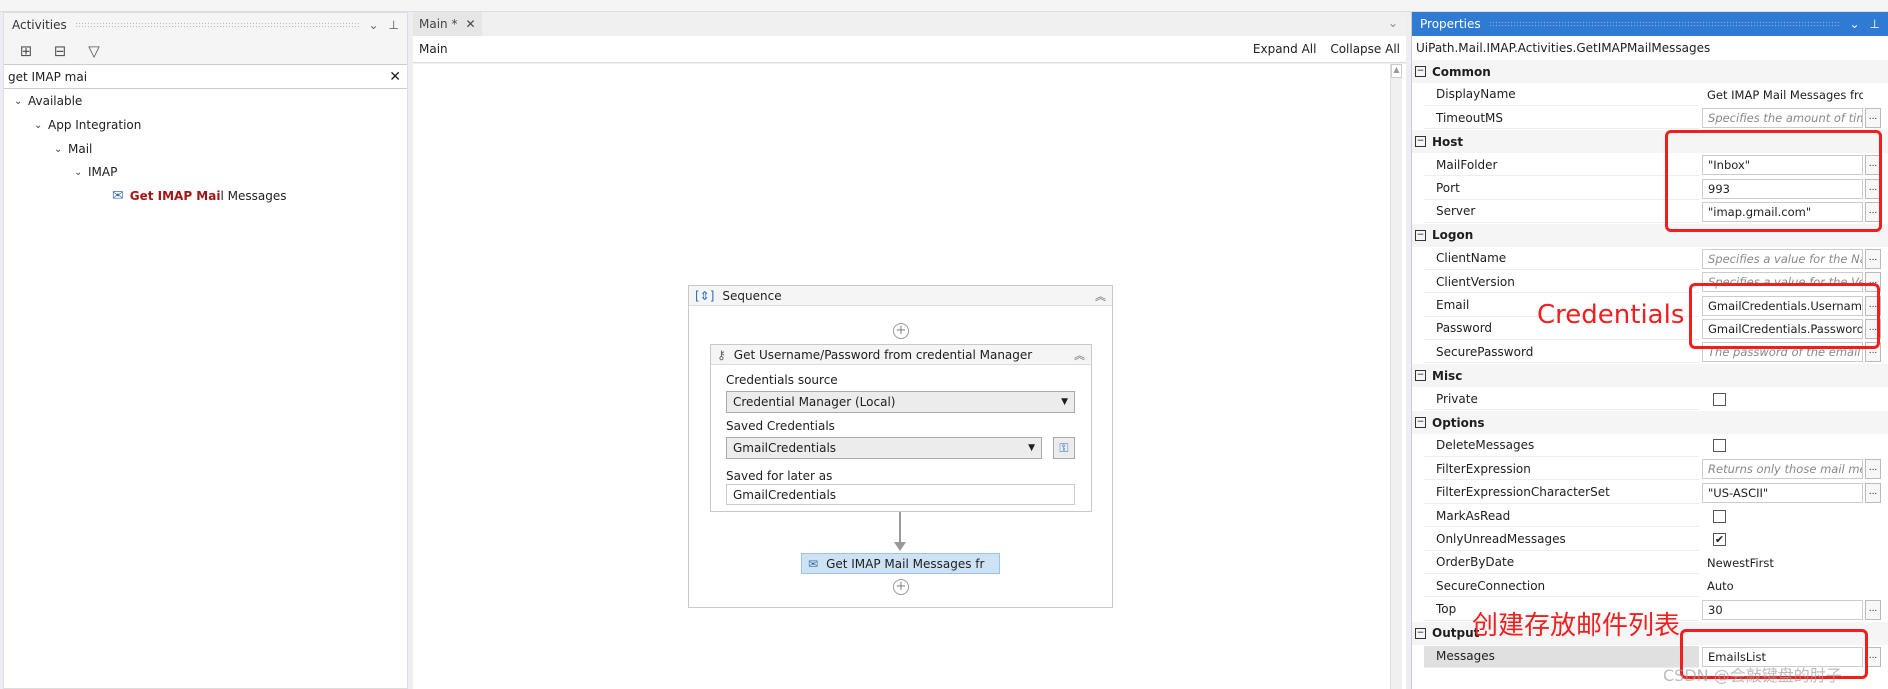 This screenshot has width=1888, height=689. What do you see at coordinates (721, 354) in the screenshot?
I see `key-icon: ⚷` at bounding box center [721, 354].